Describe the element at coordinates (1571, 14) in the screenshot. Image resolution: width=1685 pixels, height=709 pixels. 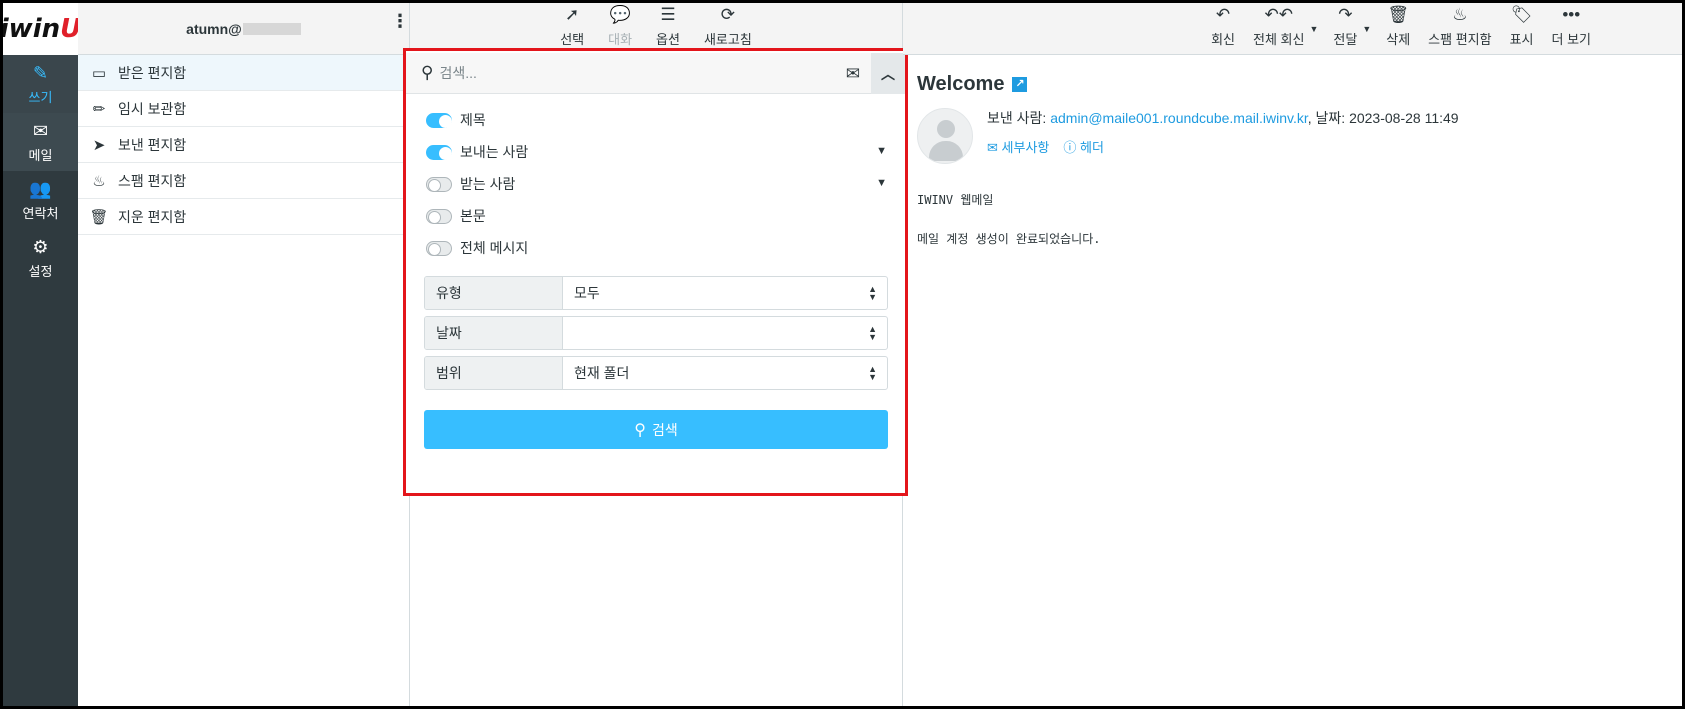
I see `ellipsis-icon: •••` at that location.